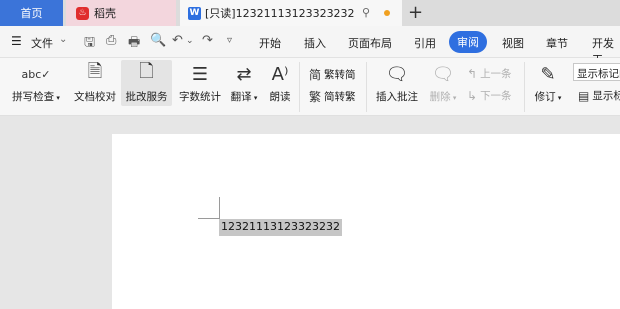 This screenshot has height=309, width=620. What do you see at coordinates (472, 73) in the screenshot?
I see `prev-icon: ↰` at bounding box center [472, 73].